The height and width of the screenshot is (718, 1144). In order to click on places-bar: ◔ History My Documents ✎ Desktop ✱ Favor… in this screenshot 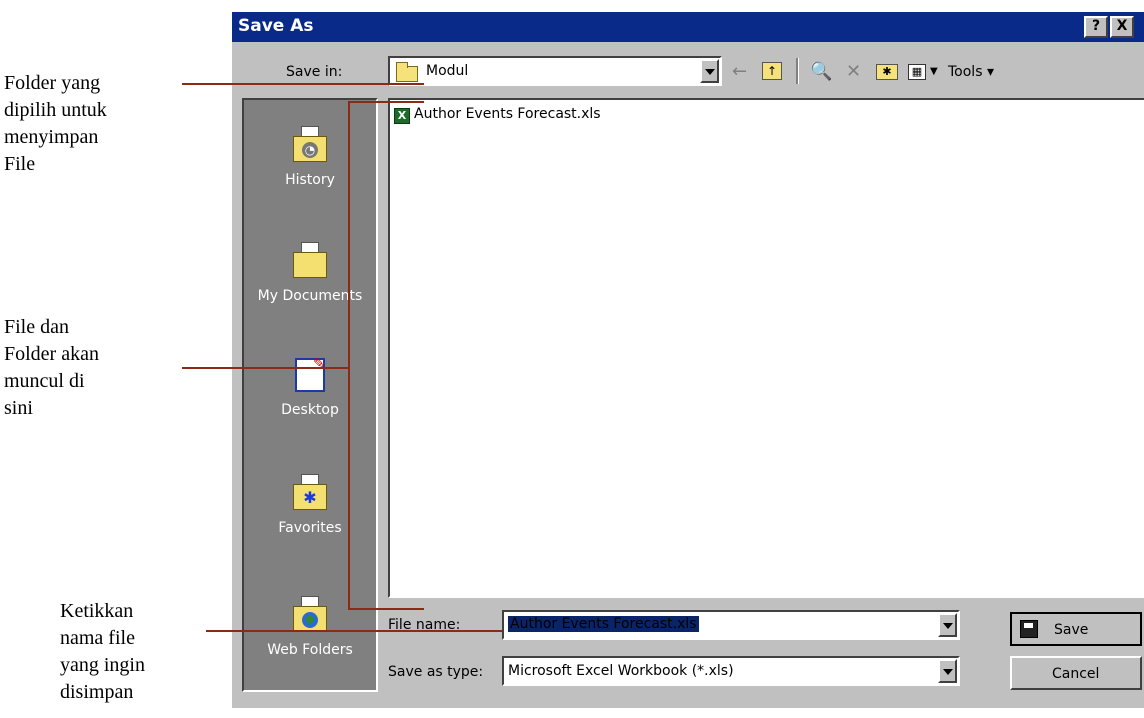, I will do `click(310, 395)`.